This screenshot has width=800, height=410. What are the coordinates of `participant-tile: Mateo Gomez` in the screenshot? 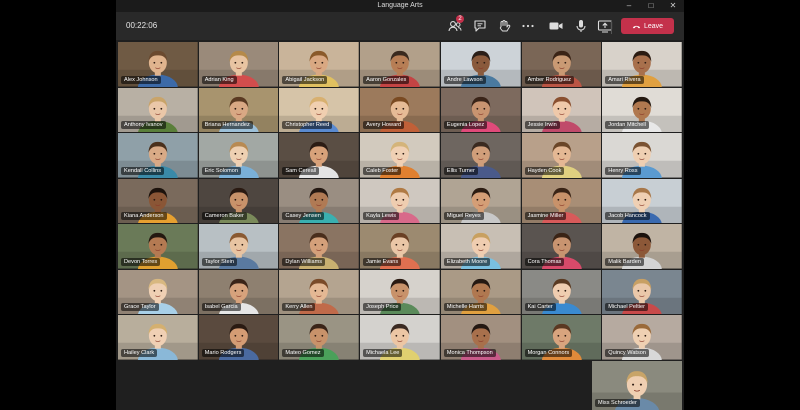 It's located at (319, 337).